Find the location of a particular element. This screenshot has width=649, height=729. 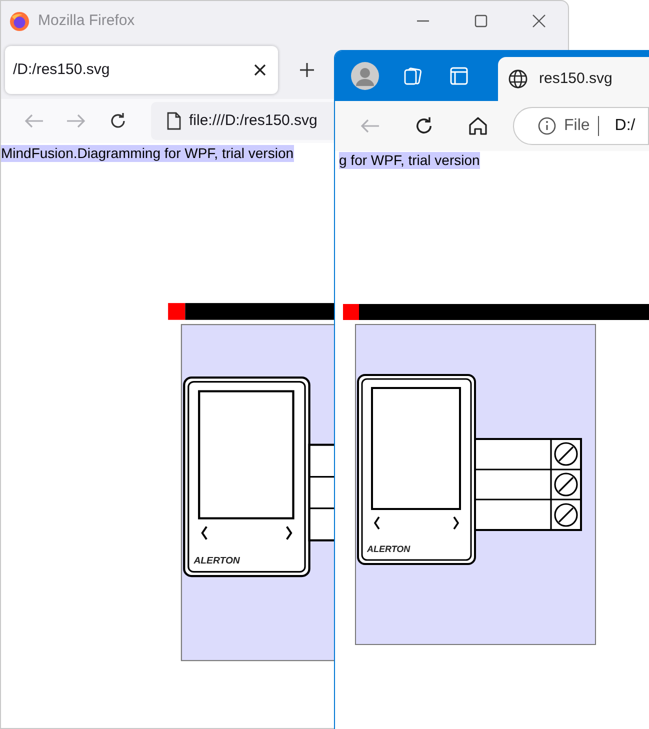

trial-banner: MindFusion.Diagramming for WPF, trial version is located at coordinates (147, 153).